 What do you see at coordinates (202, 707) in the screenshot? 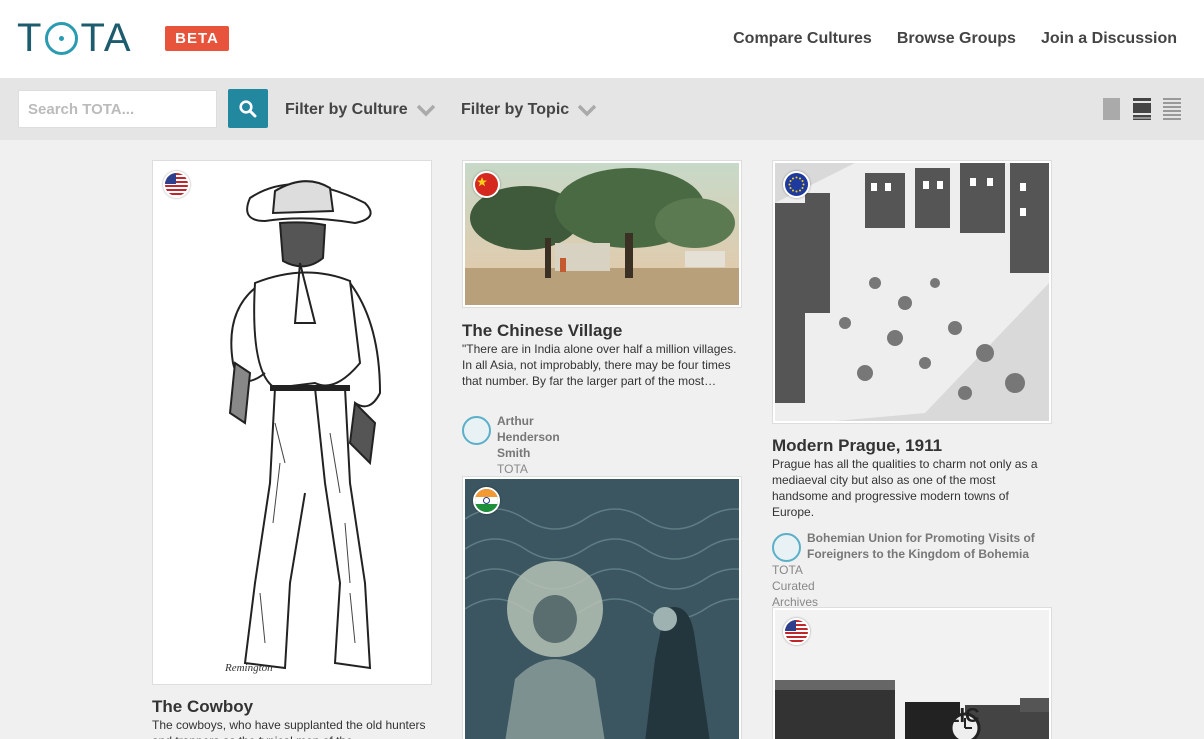
I see `card-title: The Cowboy` at bounding box center [202, 707].